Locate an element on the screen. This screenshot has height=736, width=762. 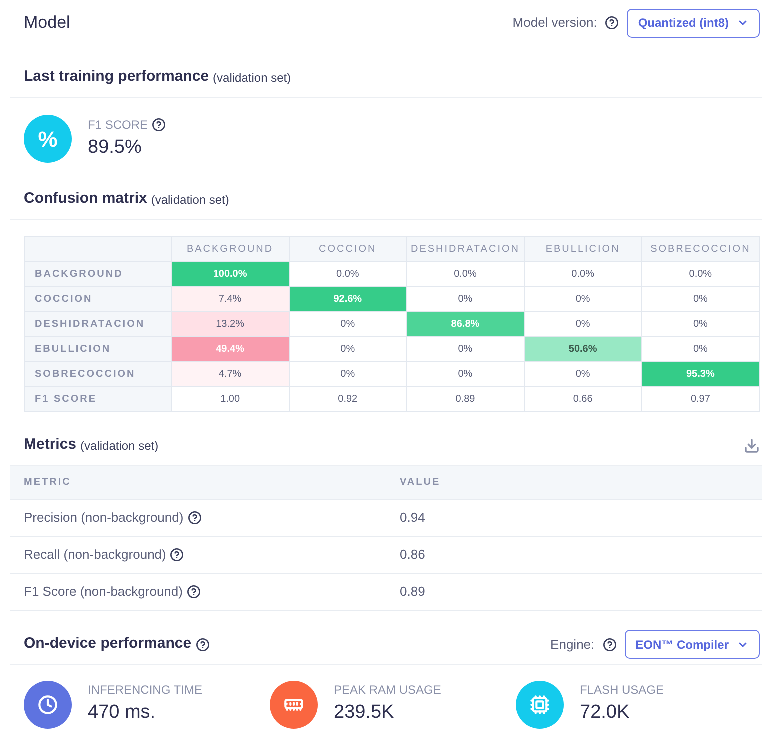
column-header: SOBRECOCCION is located at coordinates (701, 249).